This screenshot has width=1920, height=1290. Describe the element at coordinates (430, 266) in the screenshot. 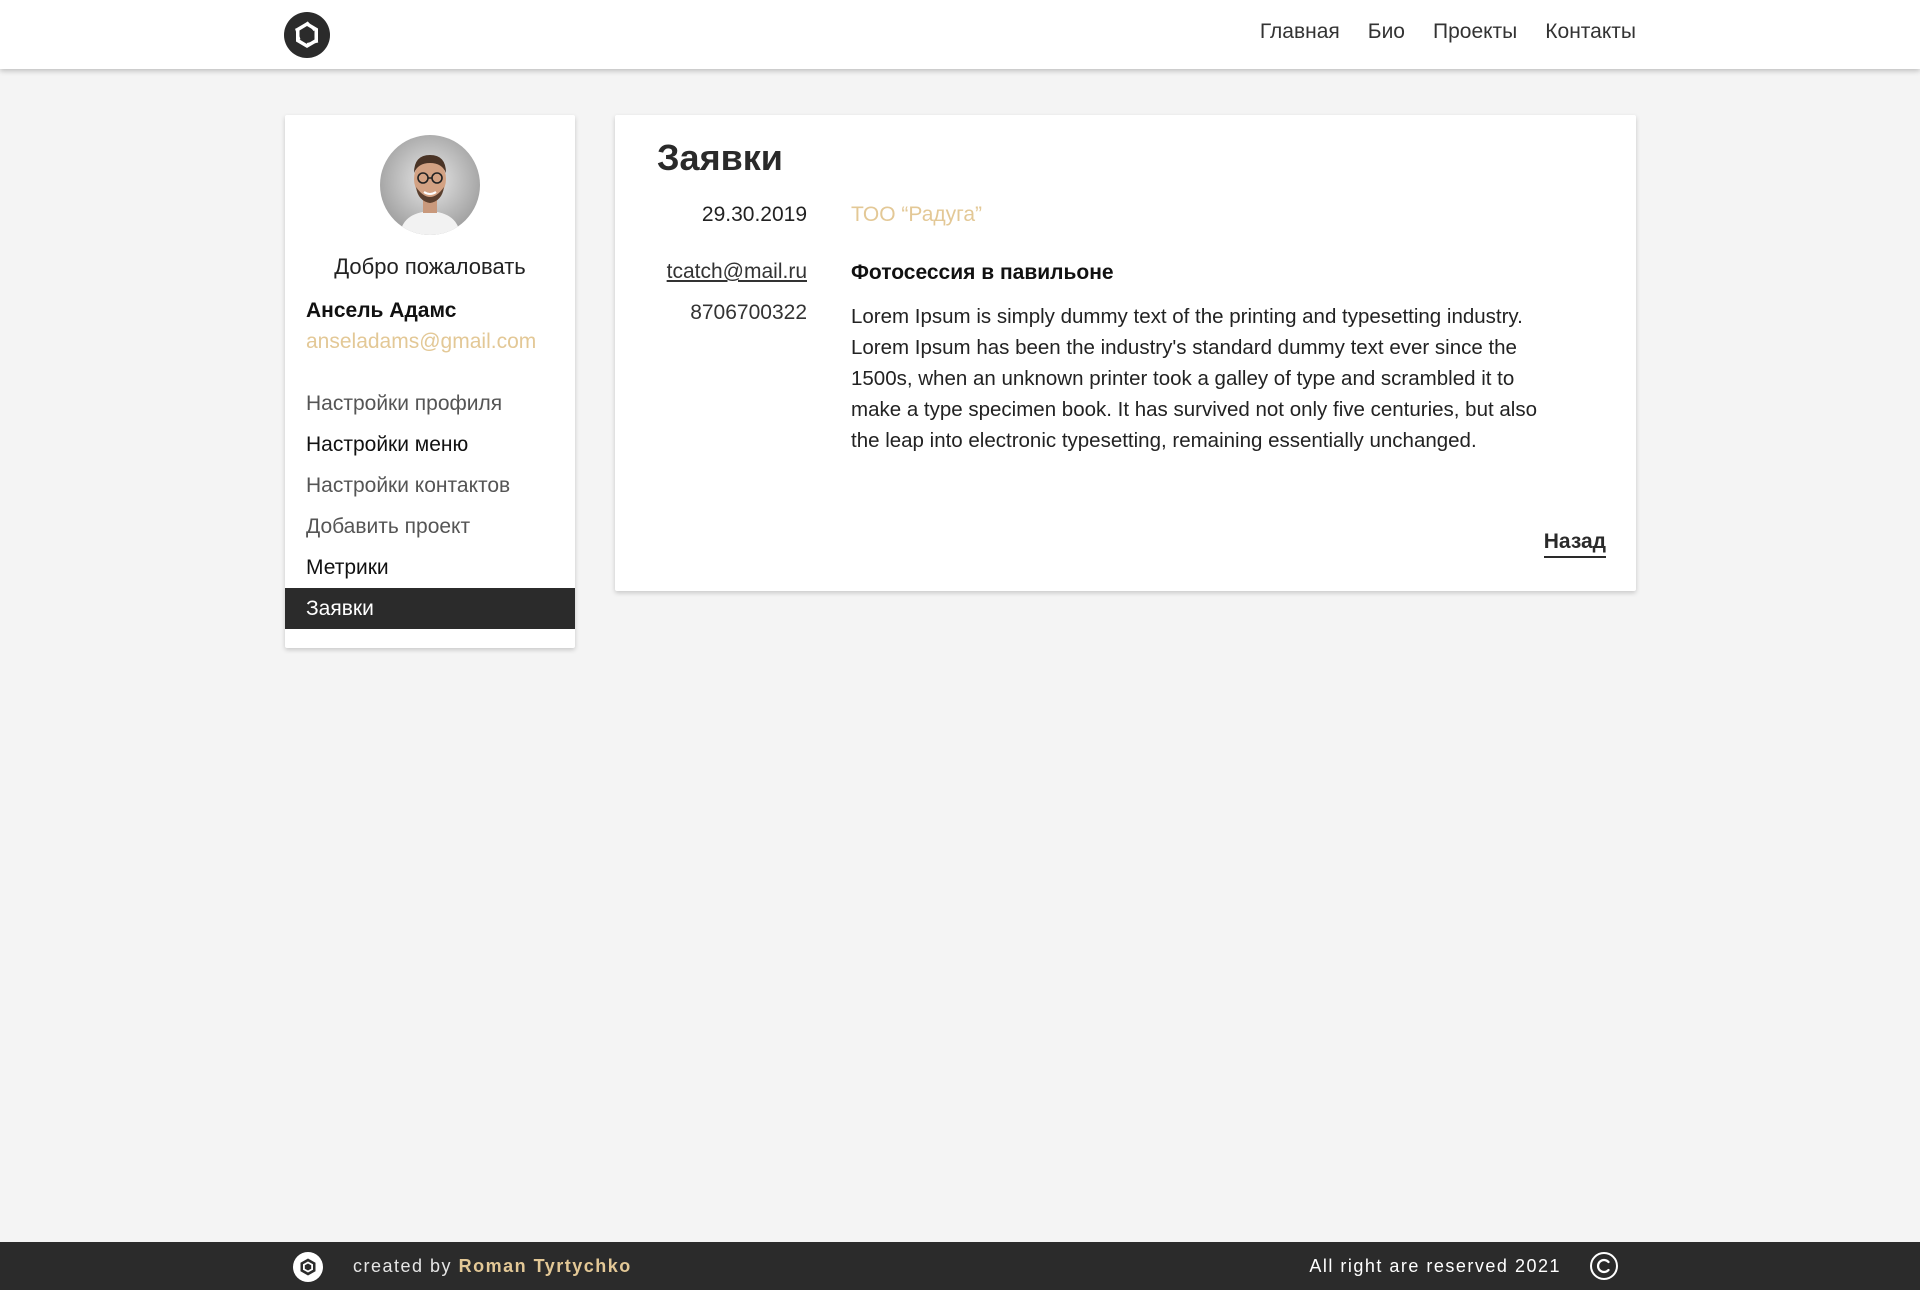

I see `welcome-text: Добро пожаловать` at that location.